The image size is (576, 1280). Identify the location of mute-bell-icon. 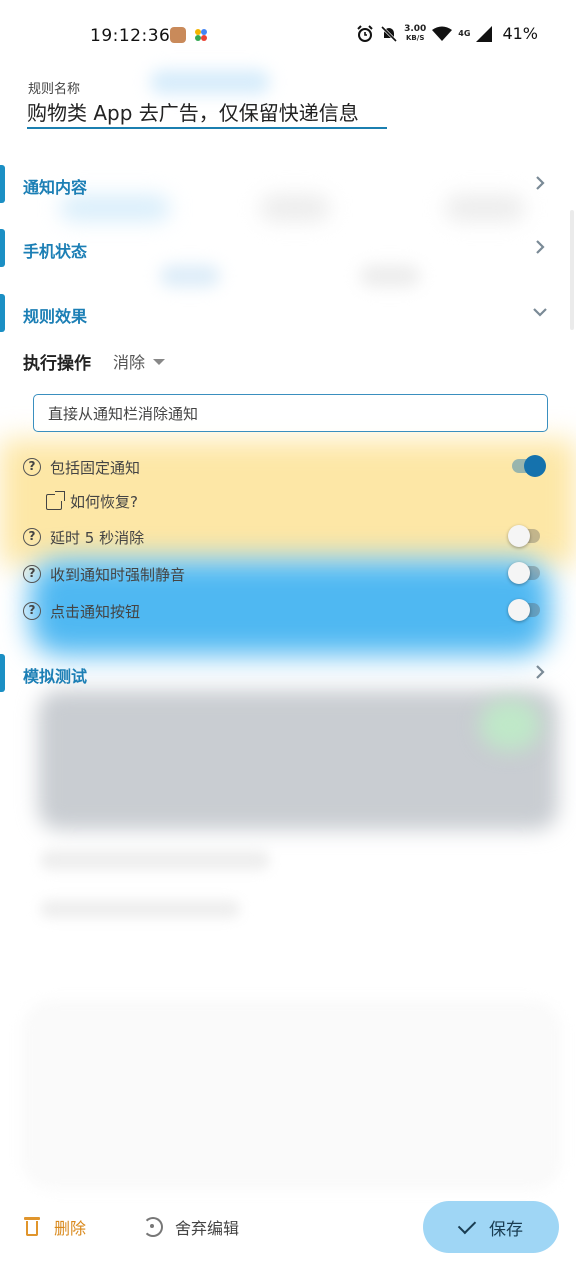
(389, 33).